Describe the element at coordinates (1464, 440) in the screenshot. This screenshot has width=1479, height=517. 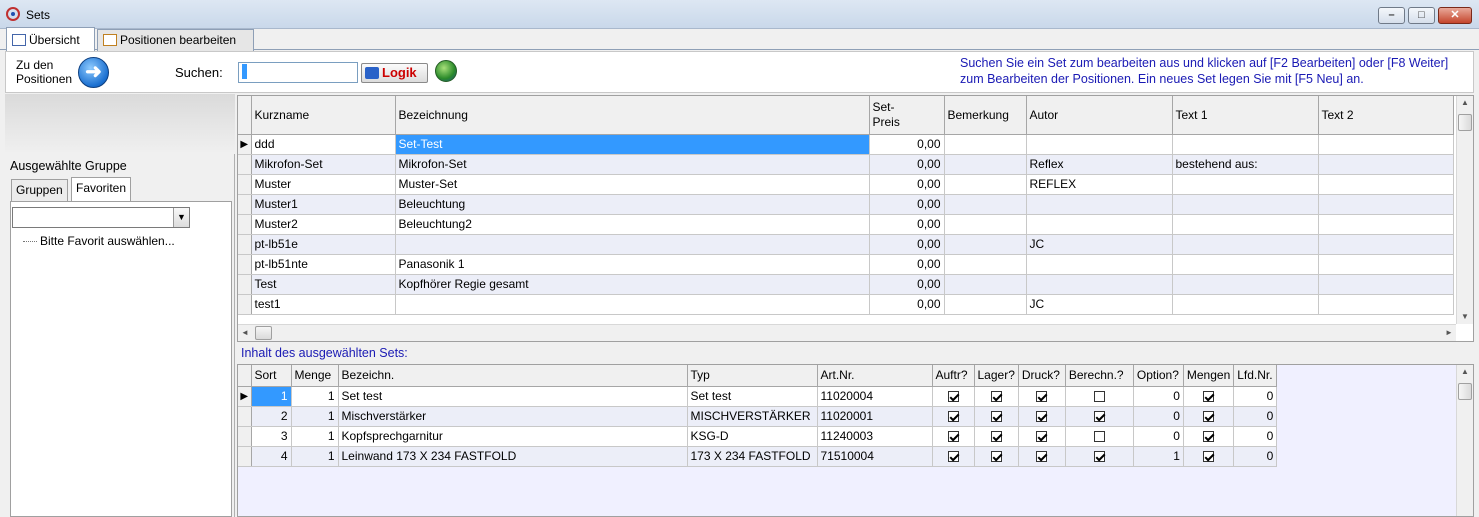
I see `positions-vertical-scrollbar: ▲` at that location.